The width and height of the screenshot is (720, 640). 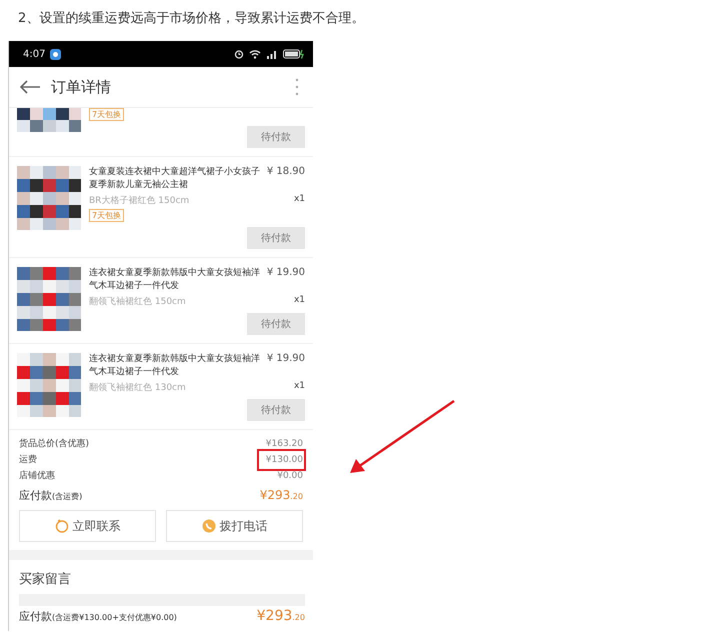 I want to click on page-title: 订单详情, so click(x=81, y=87).